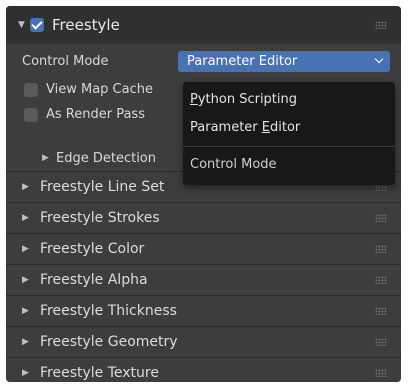 The image size is (408, 385). I want to click on chevron-down-icon, so click(379, 59).